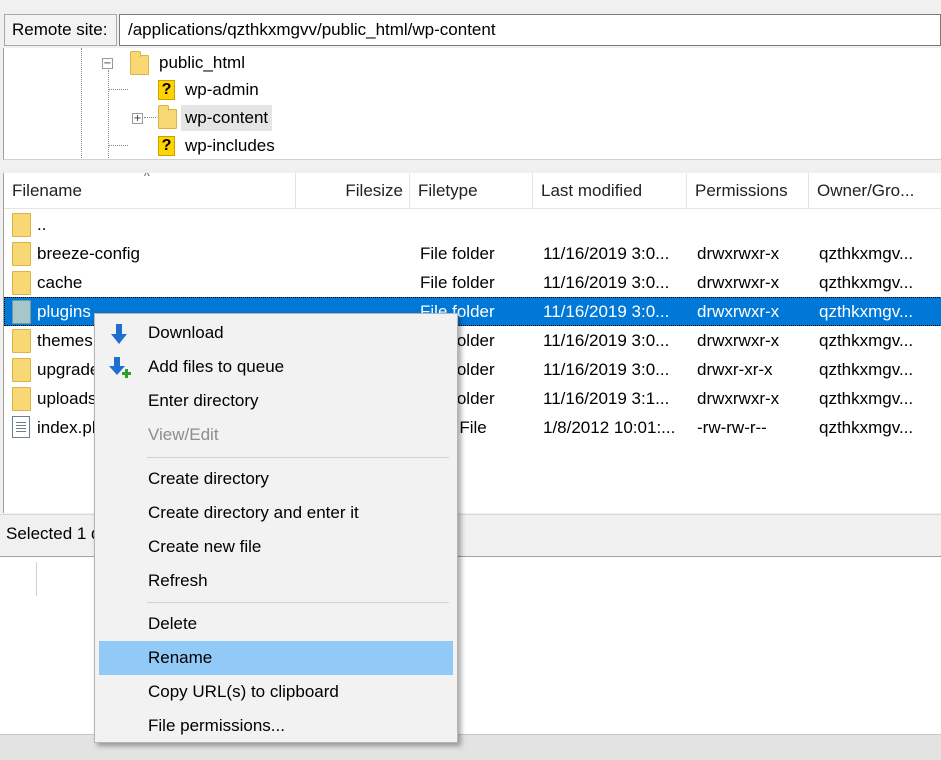 The image size is (941, 760). What do you see at coordinates (89, 253) in the screenshot?
I see `file-name: breeze-config` at bounding box center [89, 253].